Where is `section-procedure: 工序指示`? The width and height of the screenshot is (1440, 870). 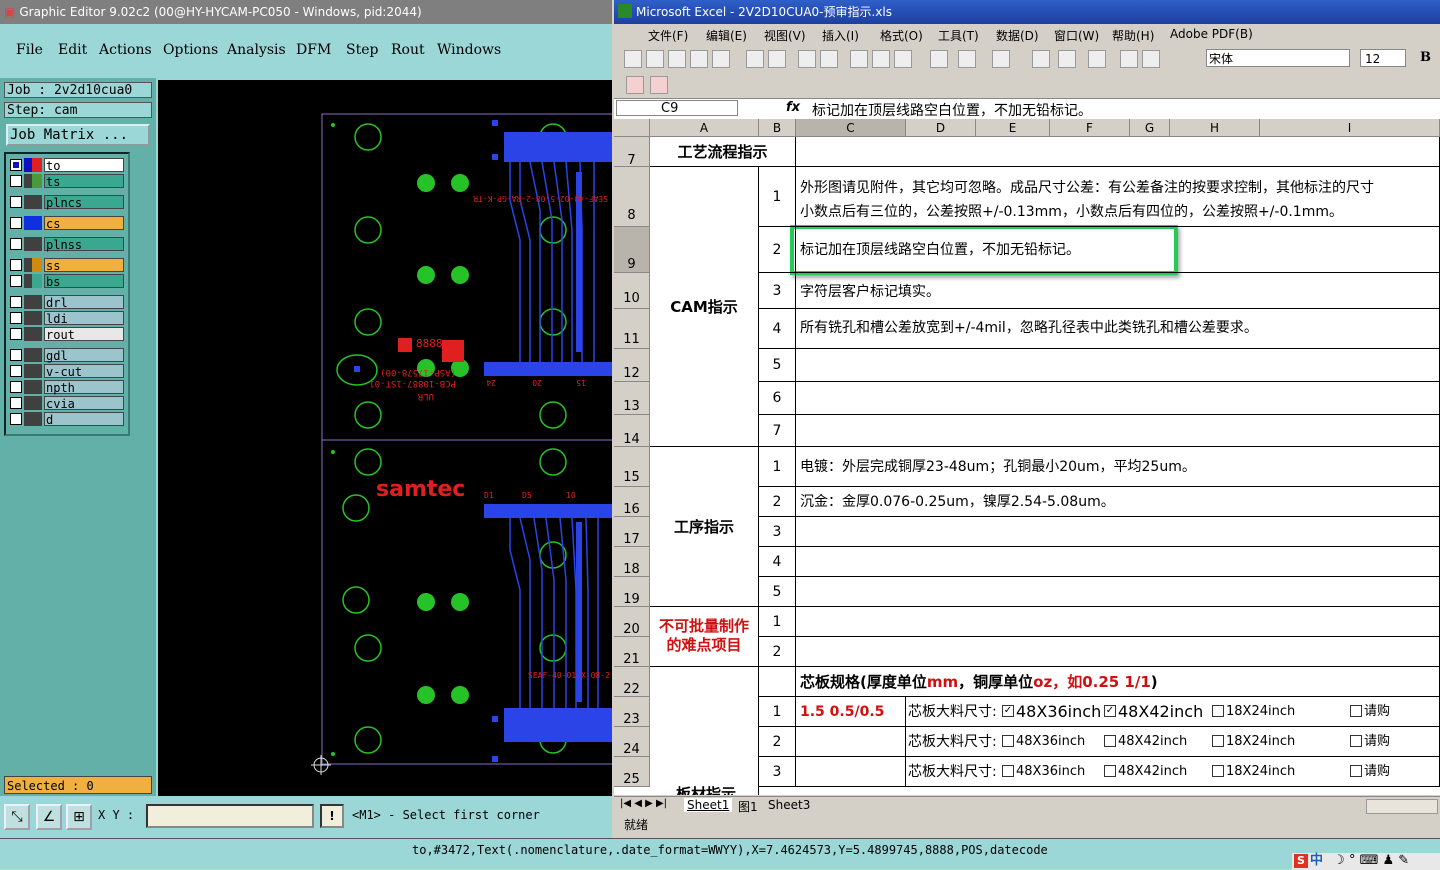 section-procedure: 工序指示 is located at coordinates (704, 527).